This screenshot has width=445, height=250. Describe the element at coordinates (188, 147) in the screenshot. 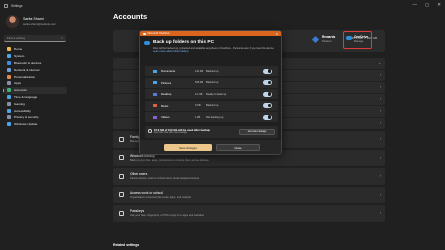

I see `save-changes-button: Save changes` at that location.